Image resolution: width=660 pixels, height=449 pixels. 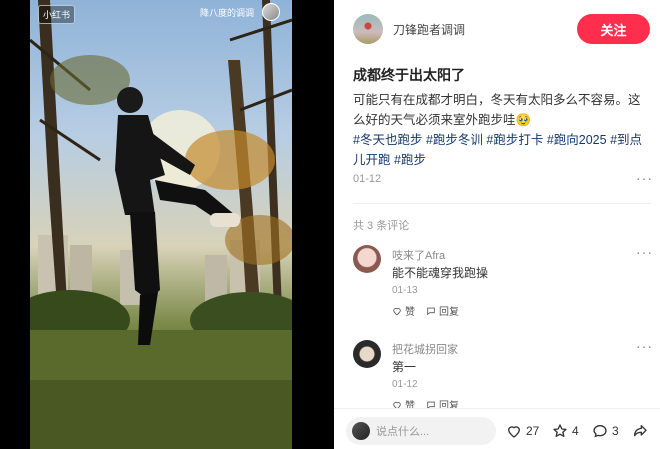 What do you see at coordinates (57, 14) in the screenshot?
I see `xiaohongshu-logo: 小红书` at bounding box center [57, 14].